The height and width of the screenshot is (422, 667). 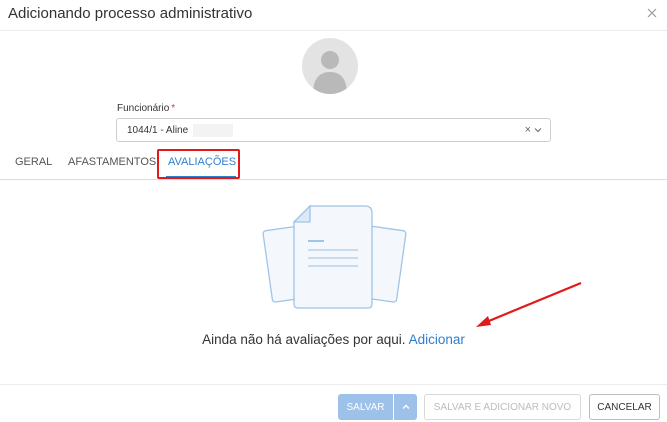 What do you see at coordinates (538, 130) in the screenshot?
I see `chevron-down-icon` at bounding box center [538, 130].